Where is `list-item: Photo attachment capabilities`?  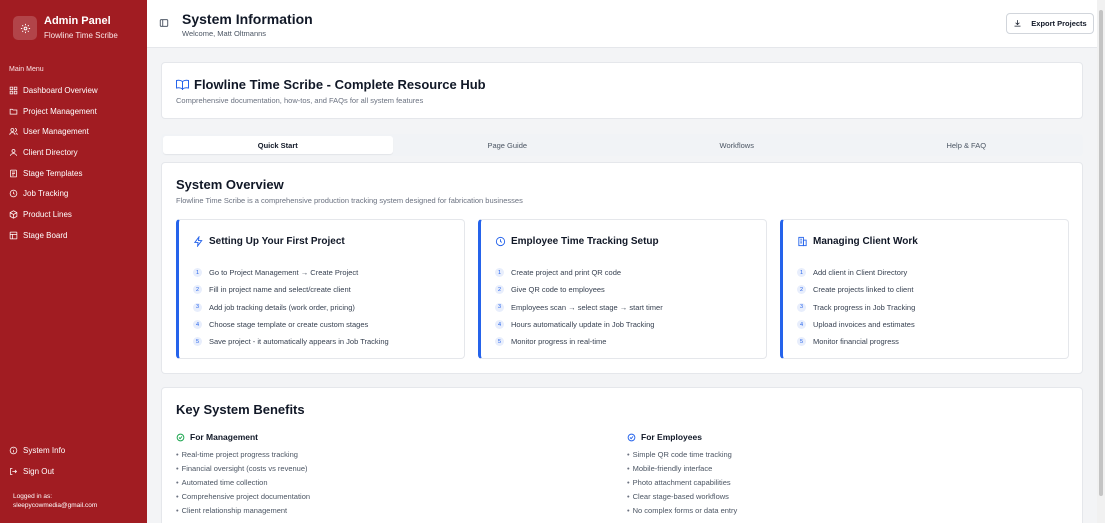
list-item: Photo attachment capabilities is located at coordinates (682, 483).